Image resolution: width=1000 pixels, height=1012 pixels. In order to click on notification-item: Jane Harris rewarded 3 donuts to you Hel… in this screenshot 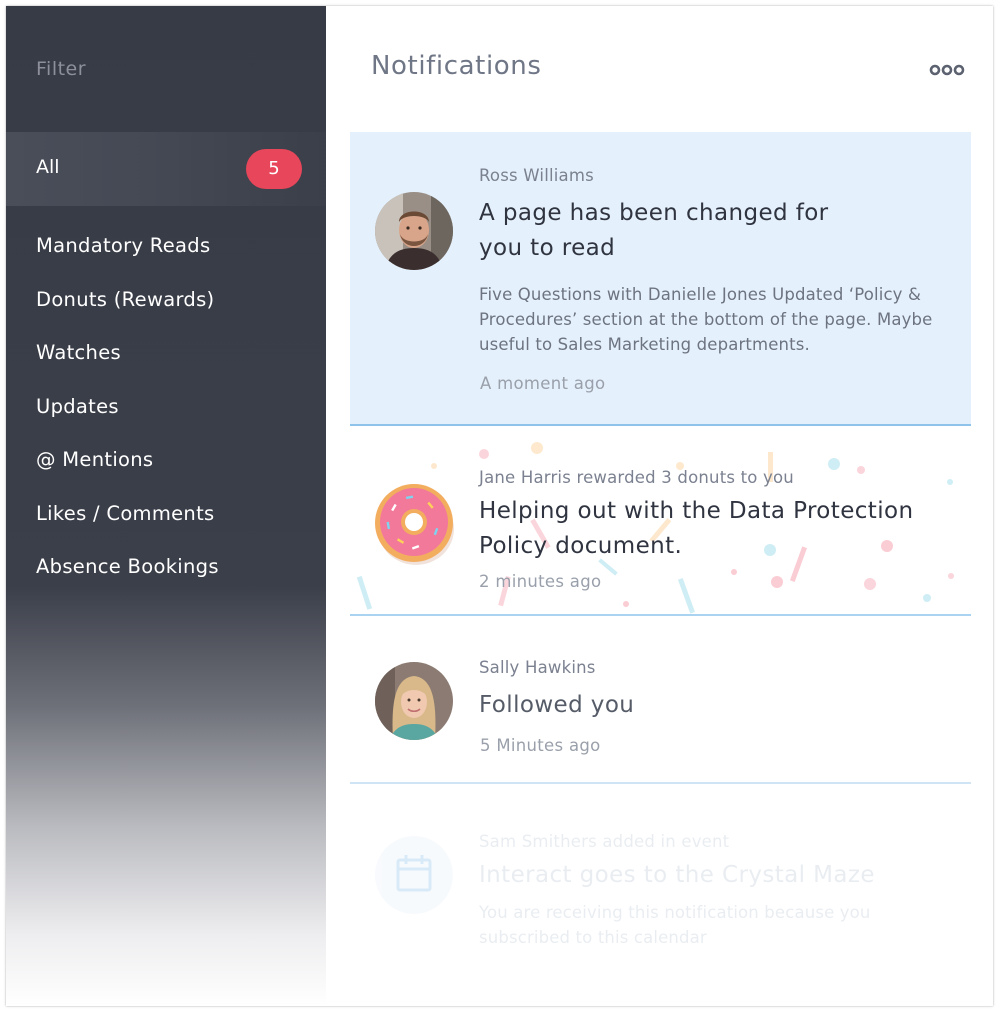, I will do `click(660, 521)`.